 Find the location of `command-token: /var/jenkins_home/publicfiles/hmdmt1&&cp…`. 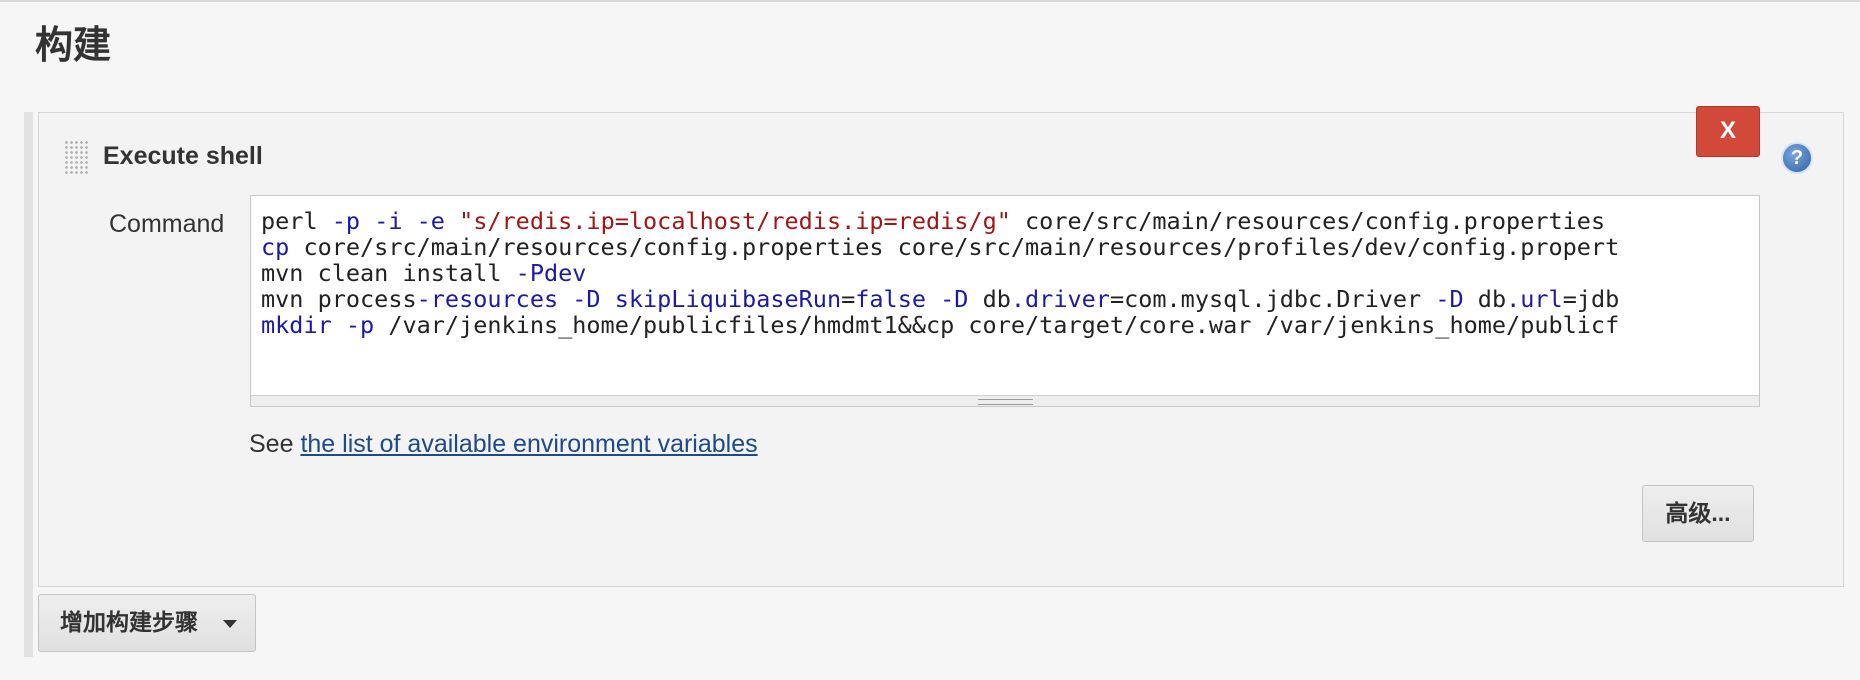

command-token: /var/jenkins_home/publicfiles/hmdmt1&&cp… is located at coordinates (997, 325).